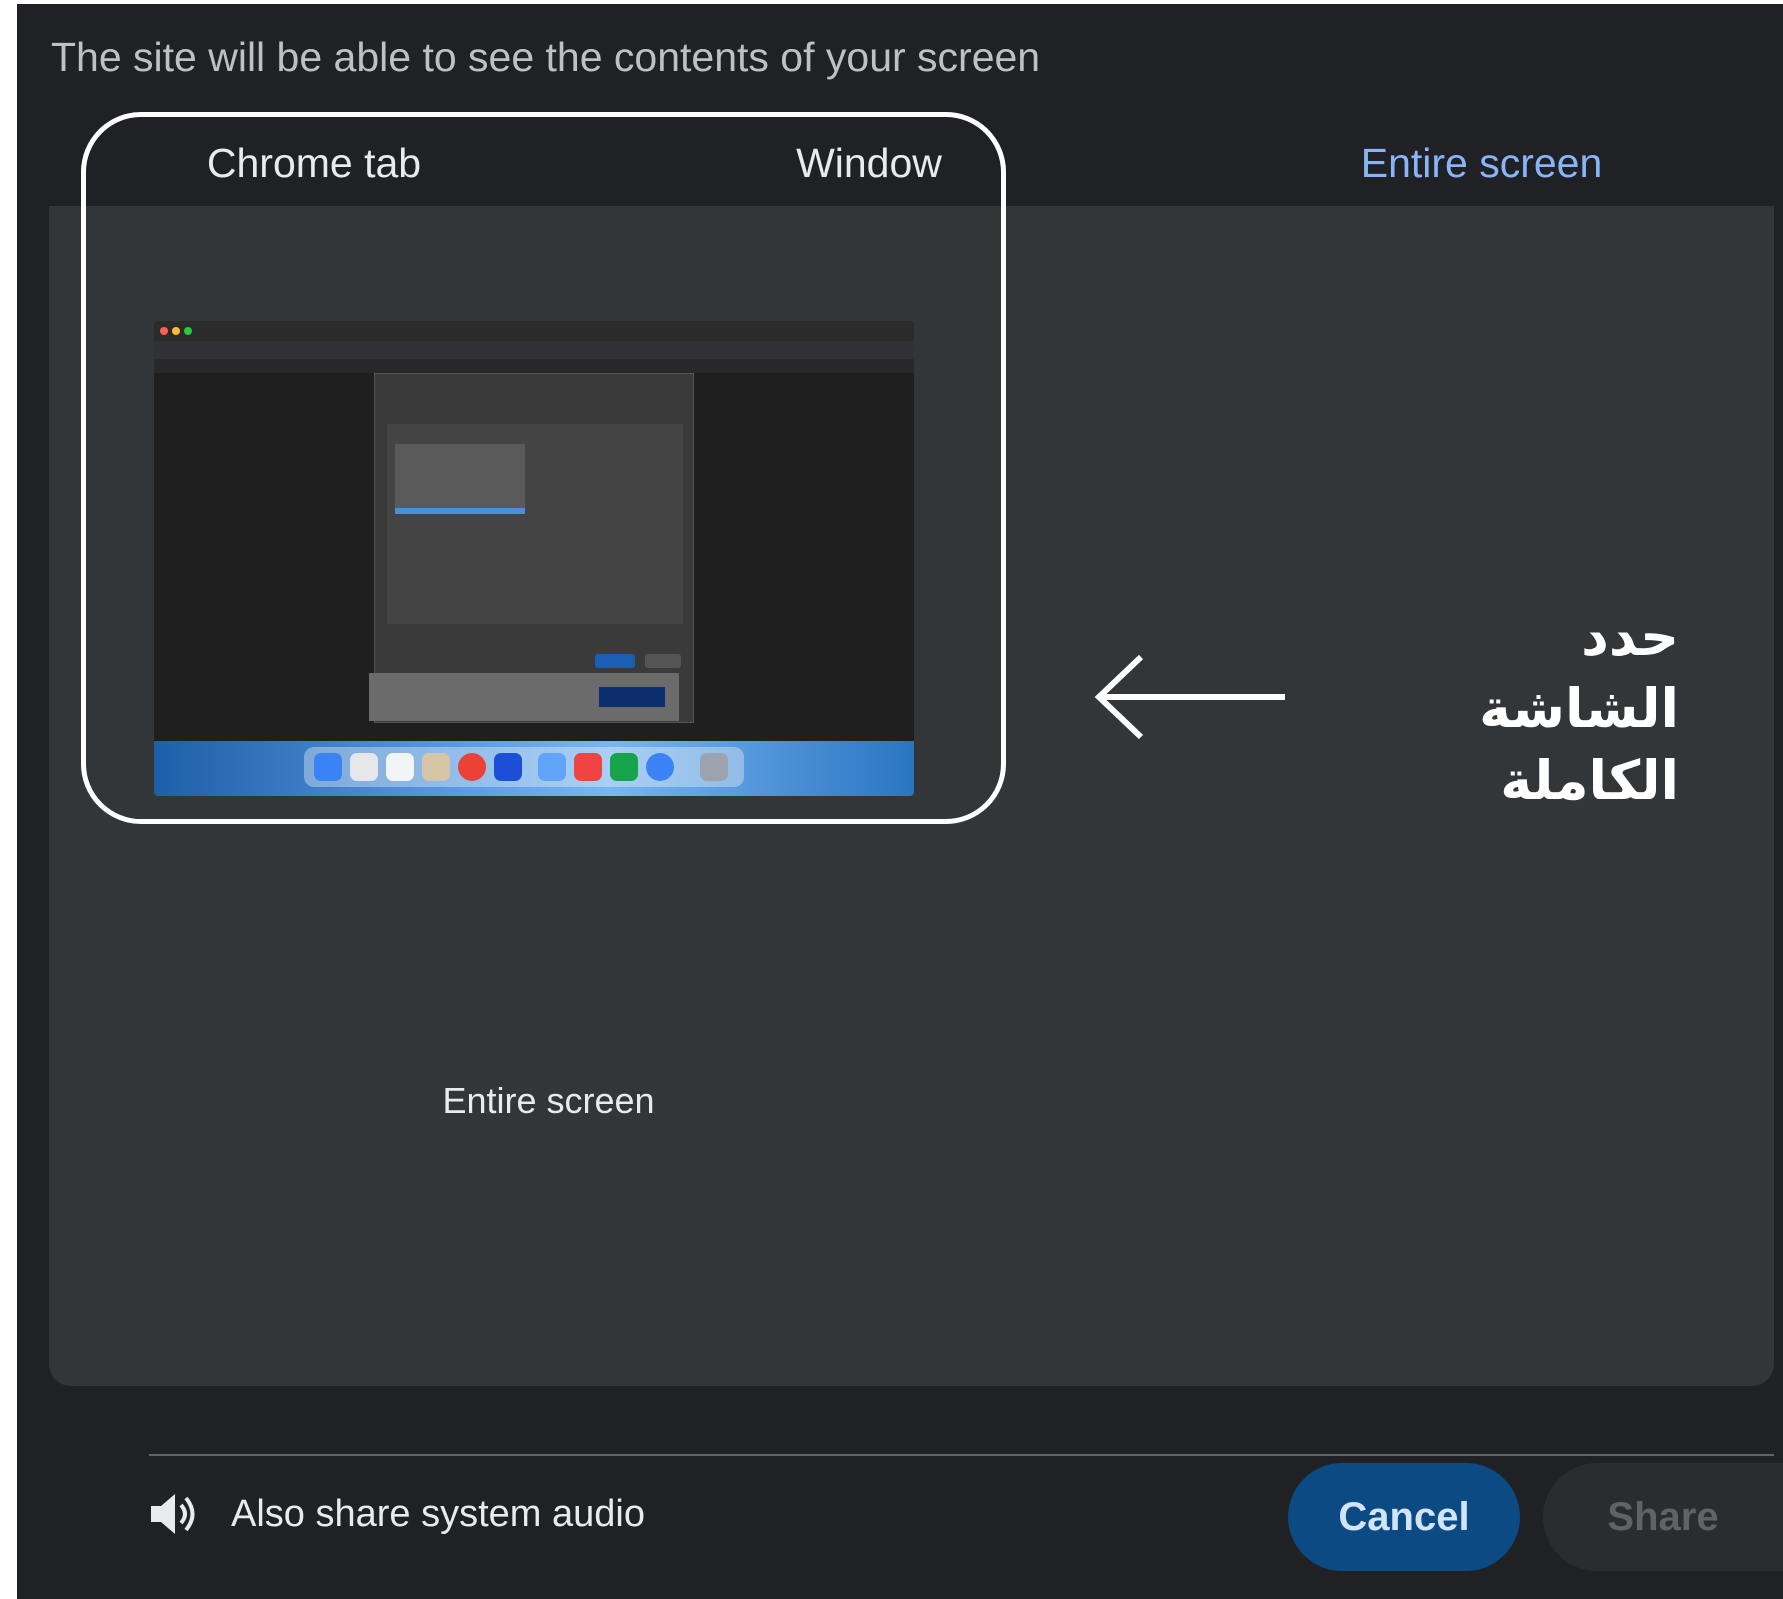 The height and width of the screenshot is (1599, 1783). I want to click on speaker-icon, so click(173, 1514).